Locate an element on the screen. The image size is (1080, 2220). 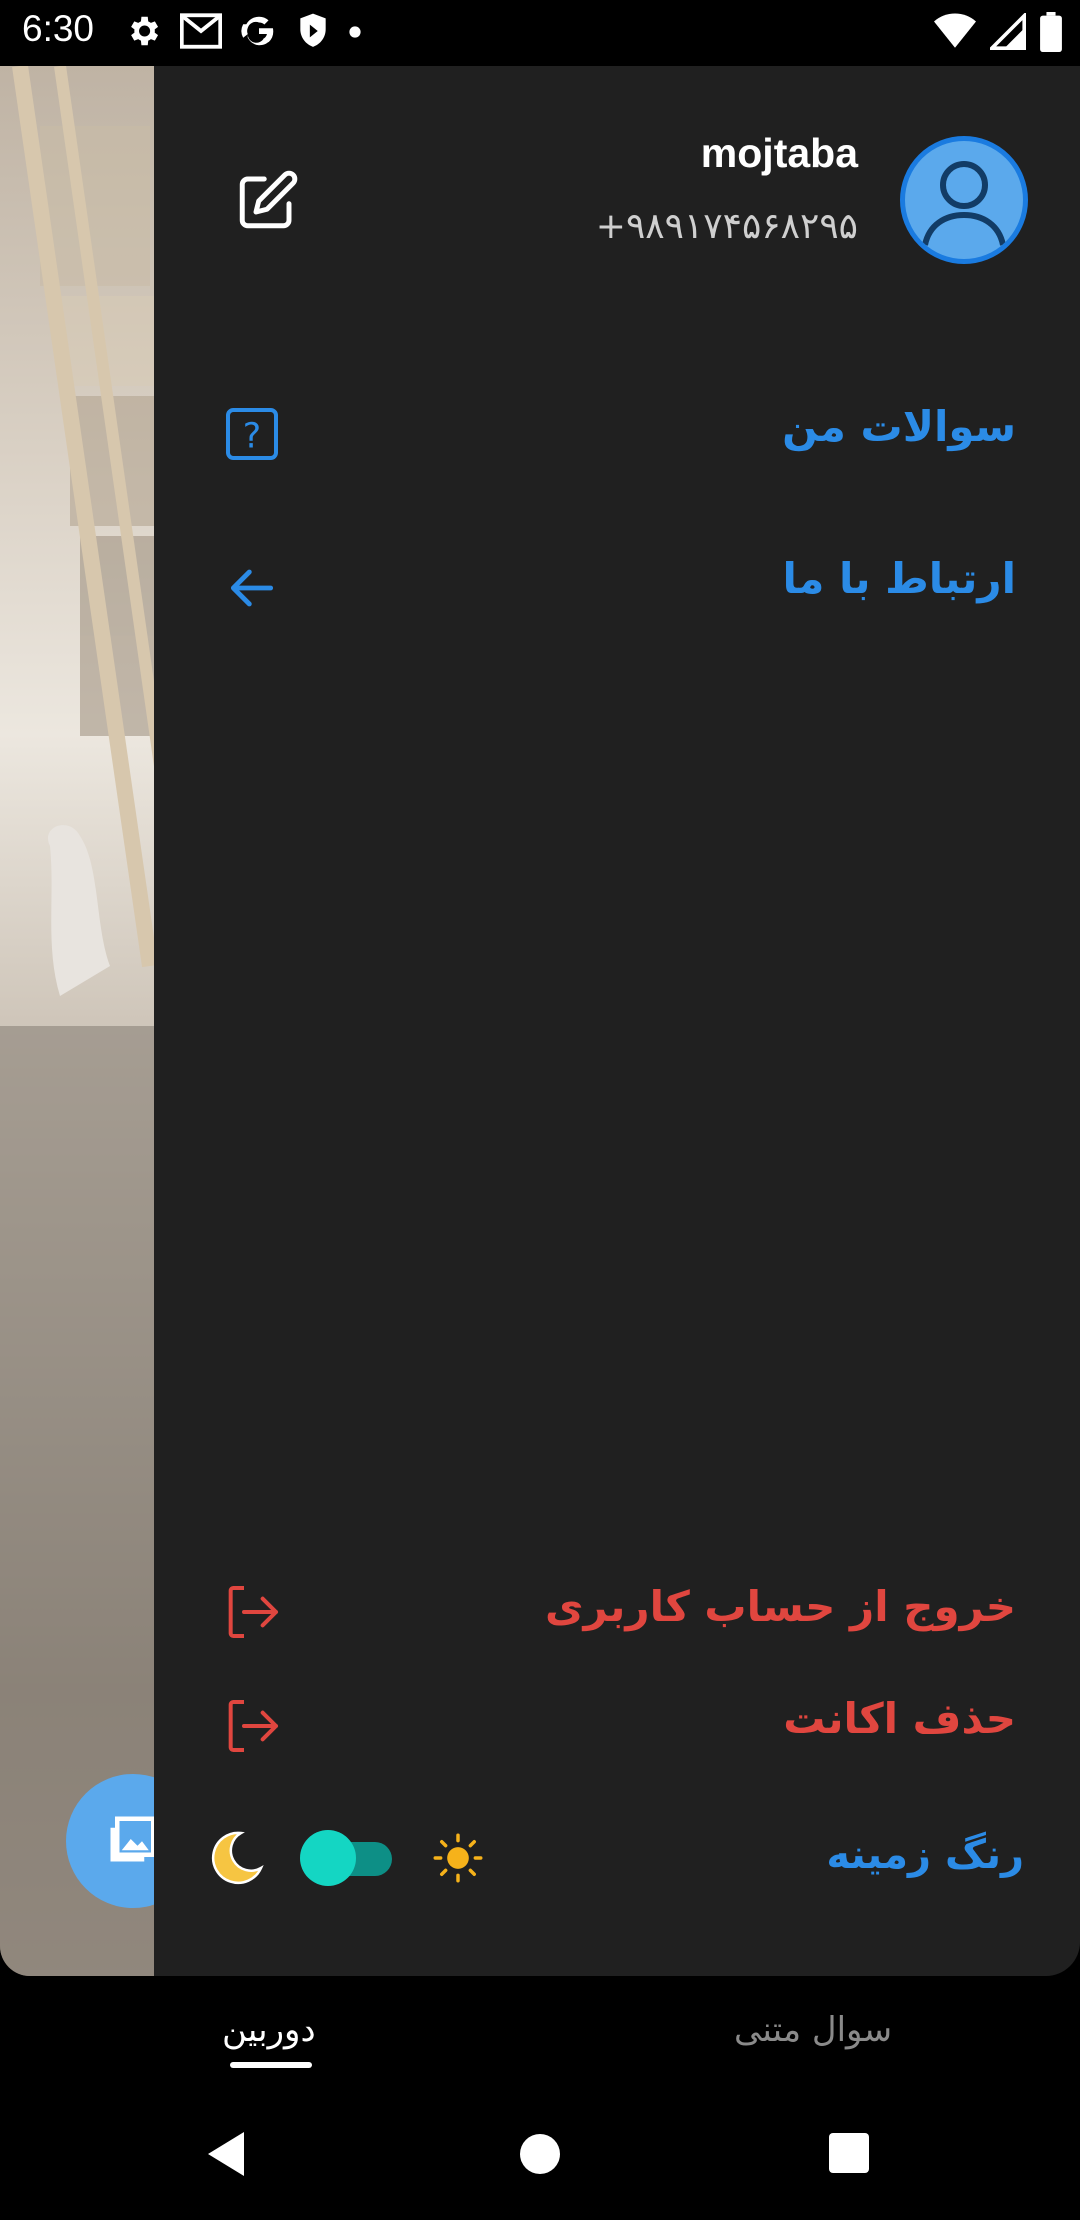
wifi-icon is located at coordinates (955, 34).